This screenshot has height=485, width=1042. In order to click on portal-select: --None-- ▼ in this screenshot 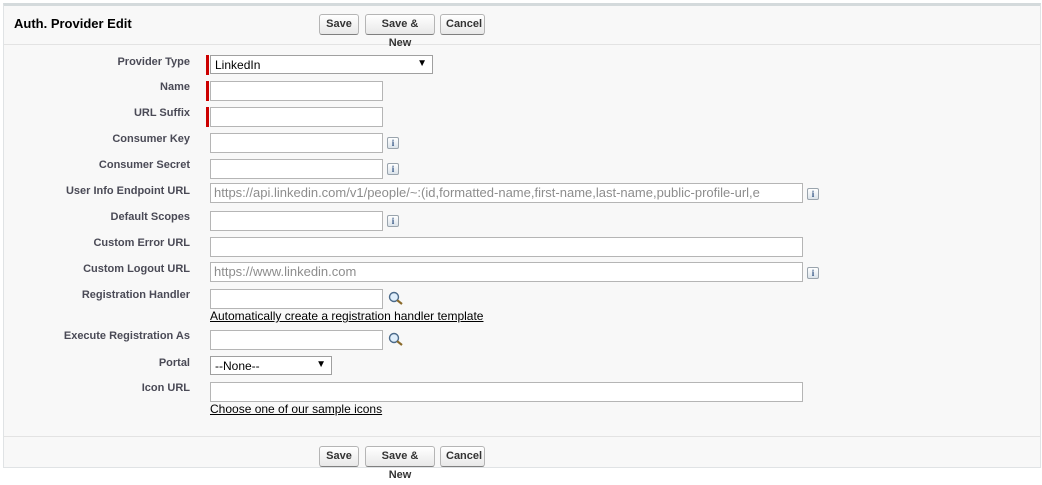, I will do `click(271, 365)`.